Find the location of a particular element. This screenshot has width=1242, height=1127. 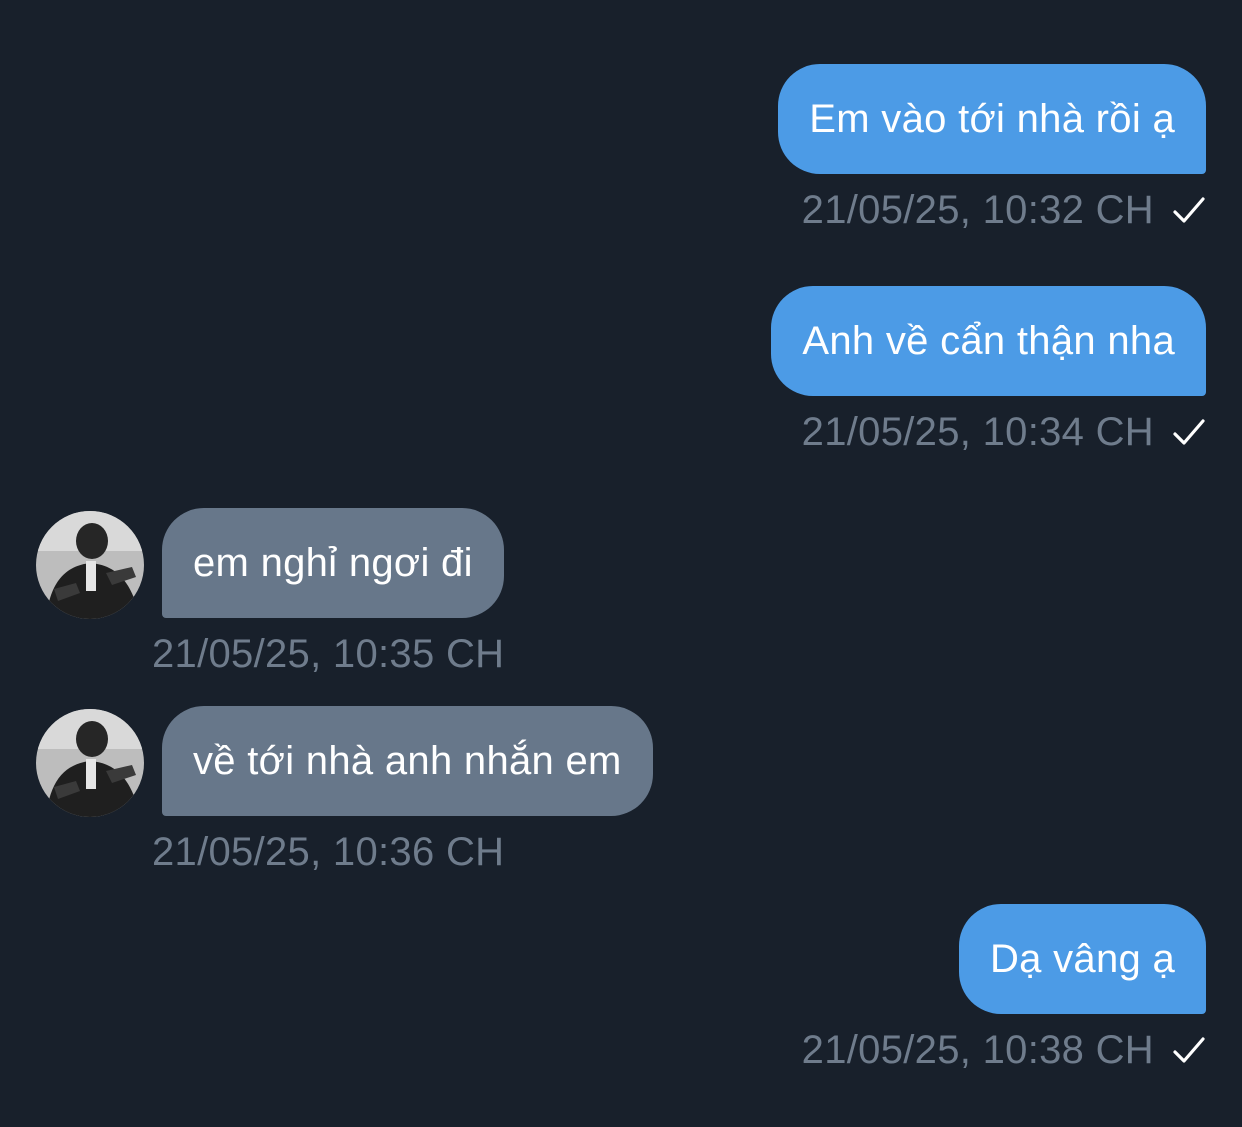

message-text: em nghỉ ngơi đi is located at coordinates (333, 562).